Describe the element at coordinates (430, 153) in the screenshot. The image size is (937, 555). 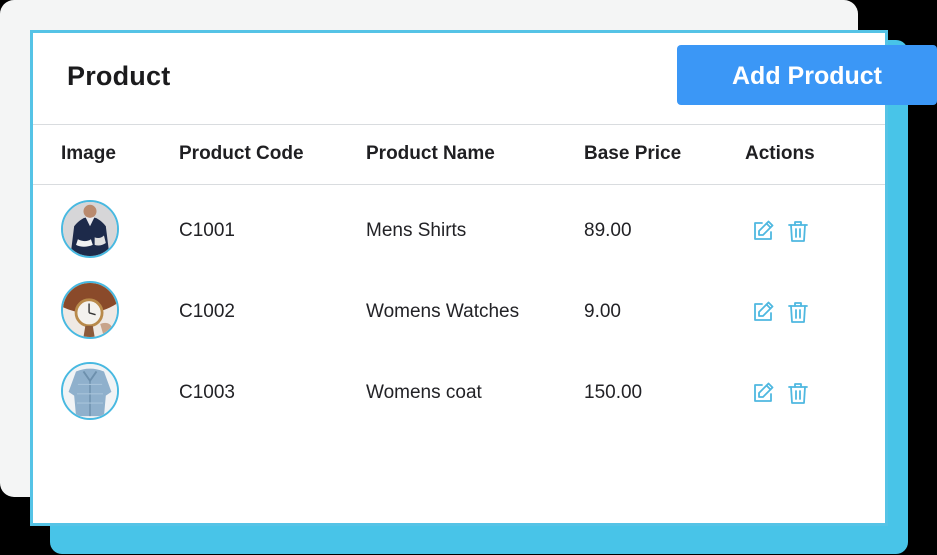
I see `column-header-product-name: Product Name` at that location.